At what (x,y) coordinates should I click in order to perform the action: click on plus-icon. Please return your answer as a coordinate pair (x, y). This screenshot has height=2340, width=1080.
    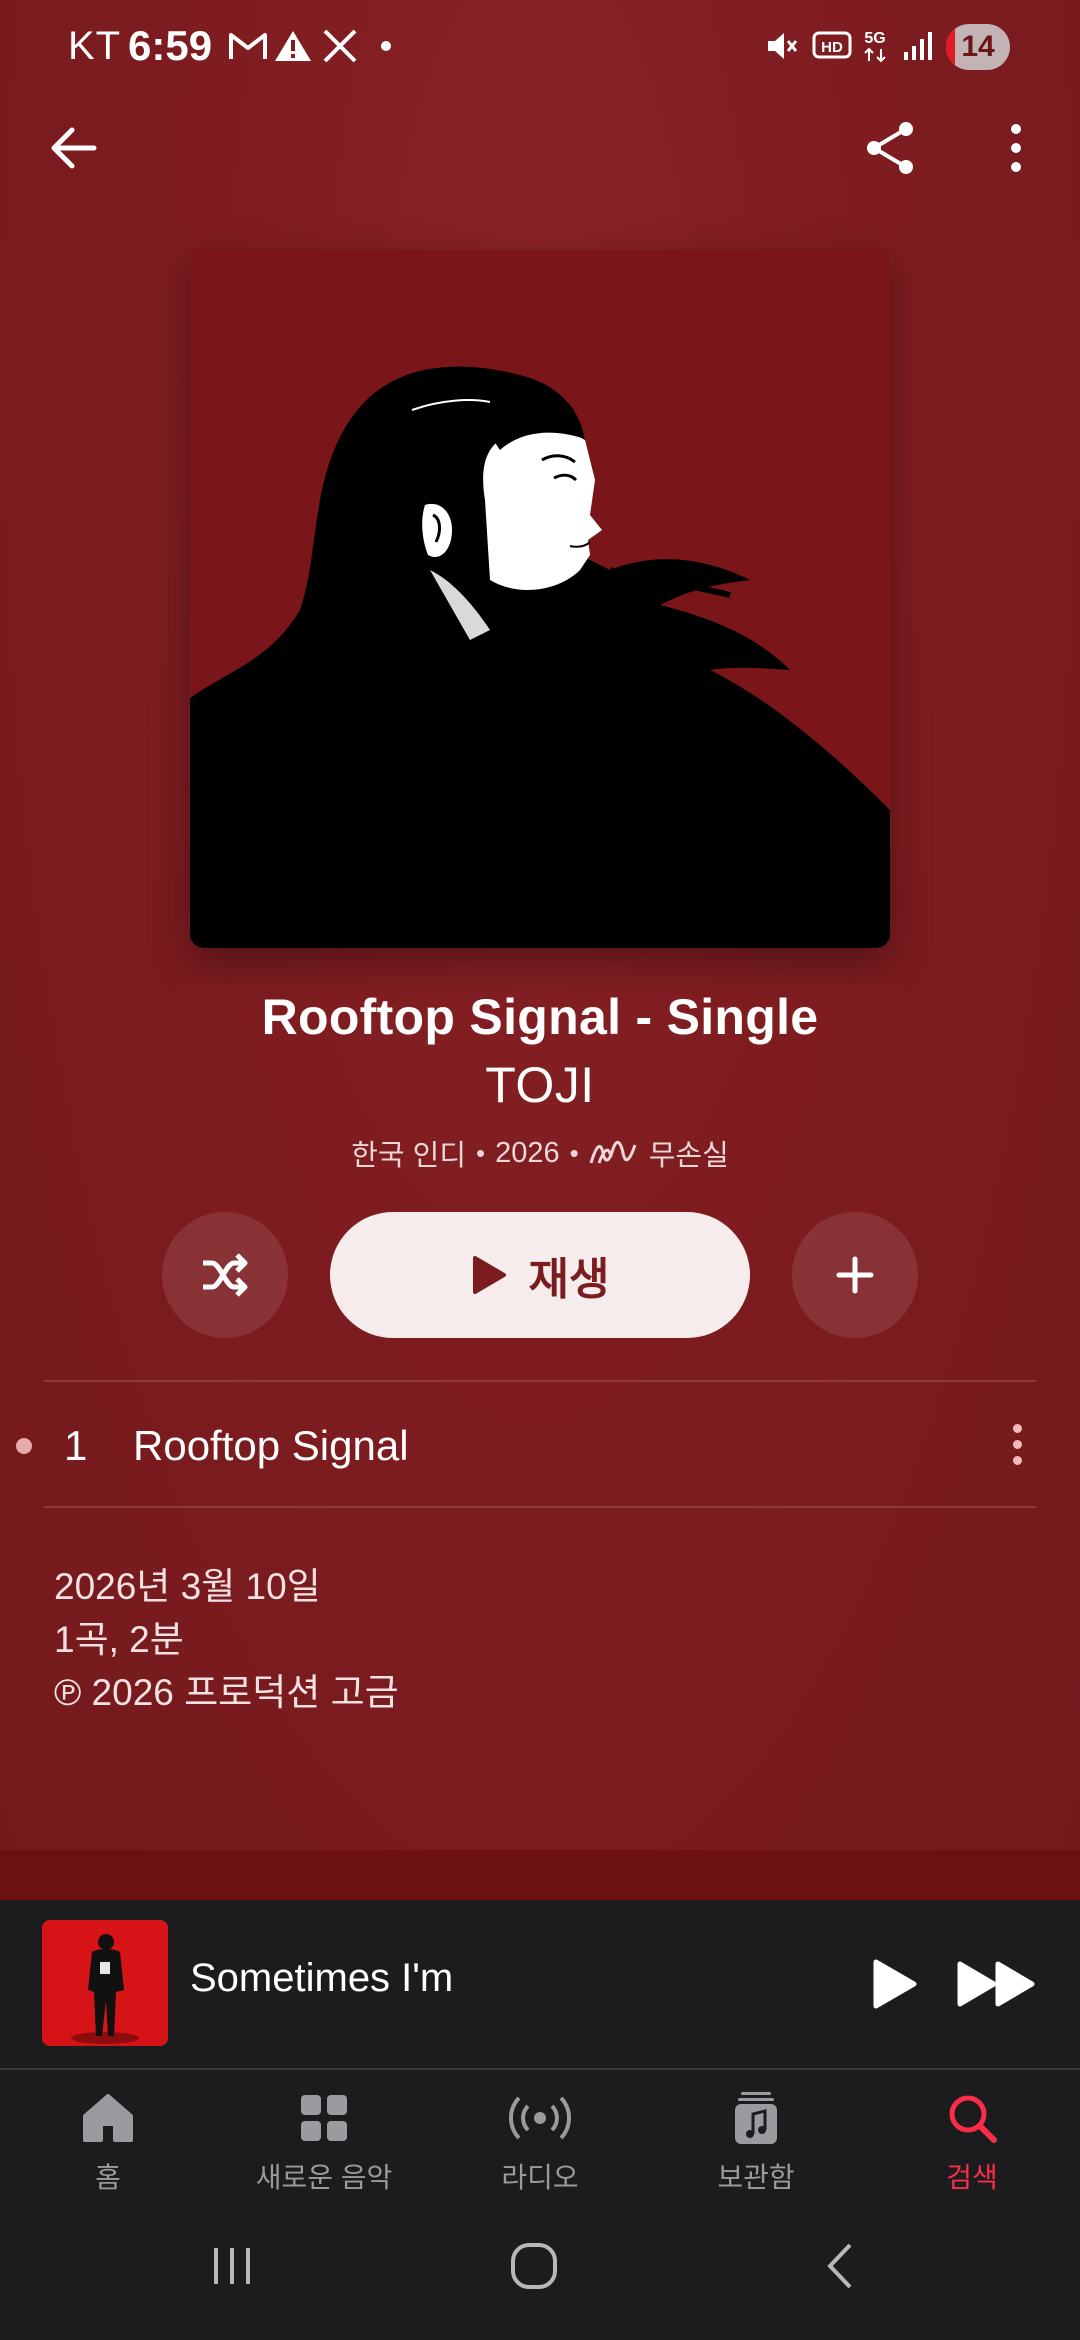
    Looking at the image, I should click on (855, 1275).